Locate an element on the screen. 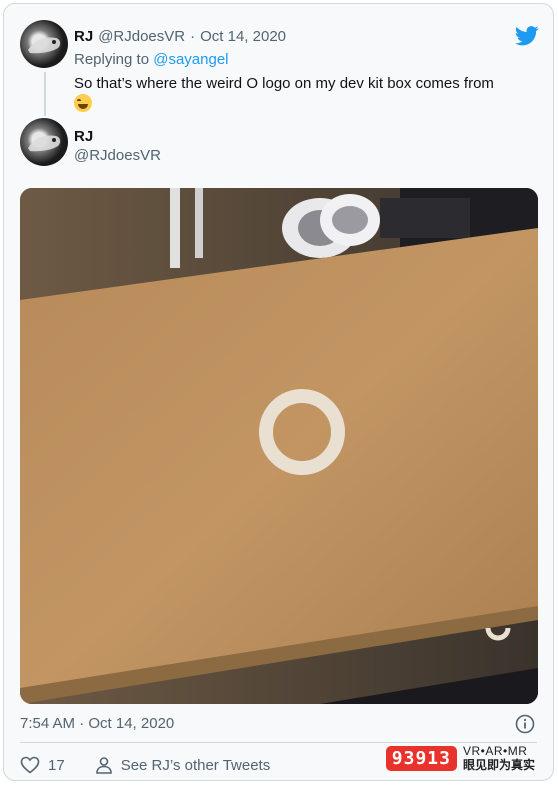 The width and height of the screenshot is (558, 785). tweet-date: Oct 14, 2020 is located at coordinates (243, 36).